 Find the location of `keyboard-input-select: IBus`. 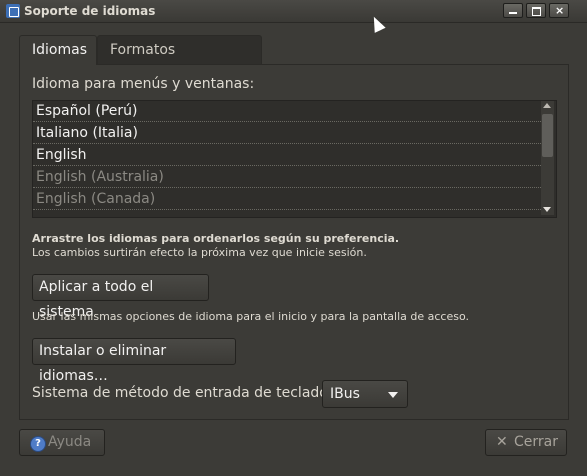

keyboard-input-select: IBus is located at coordinates (365, 394).